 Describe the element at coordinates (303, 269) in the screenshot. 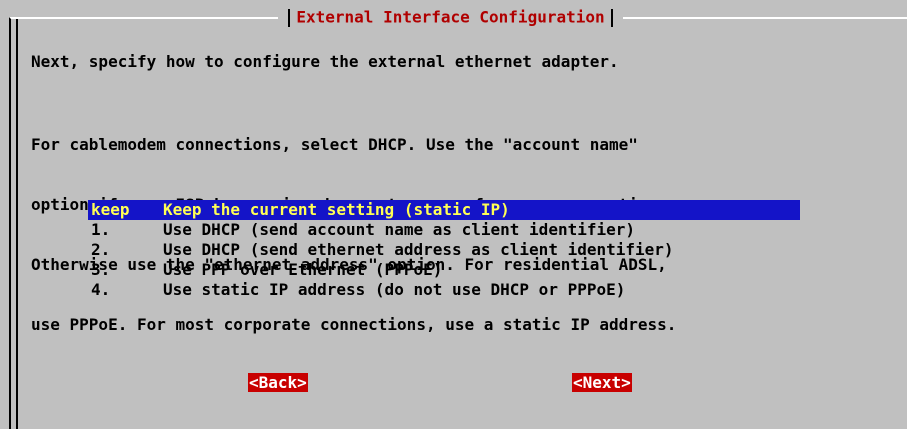

I see `menu-item-label: Use PPP over Ethernet (PPPoE)` at that location.